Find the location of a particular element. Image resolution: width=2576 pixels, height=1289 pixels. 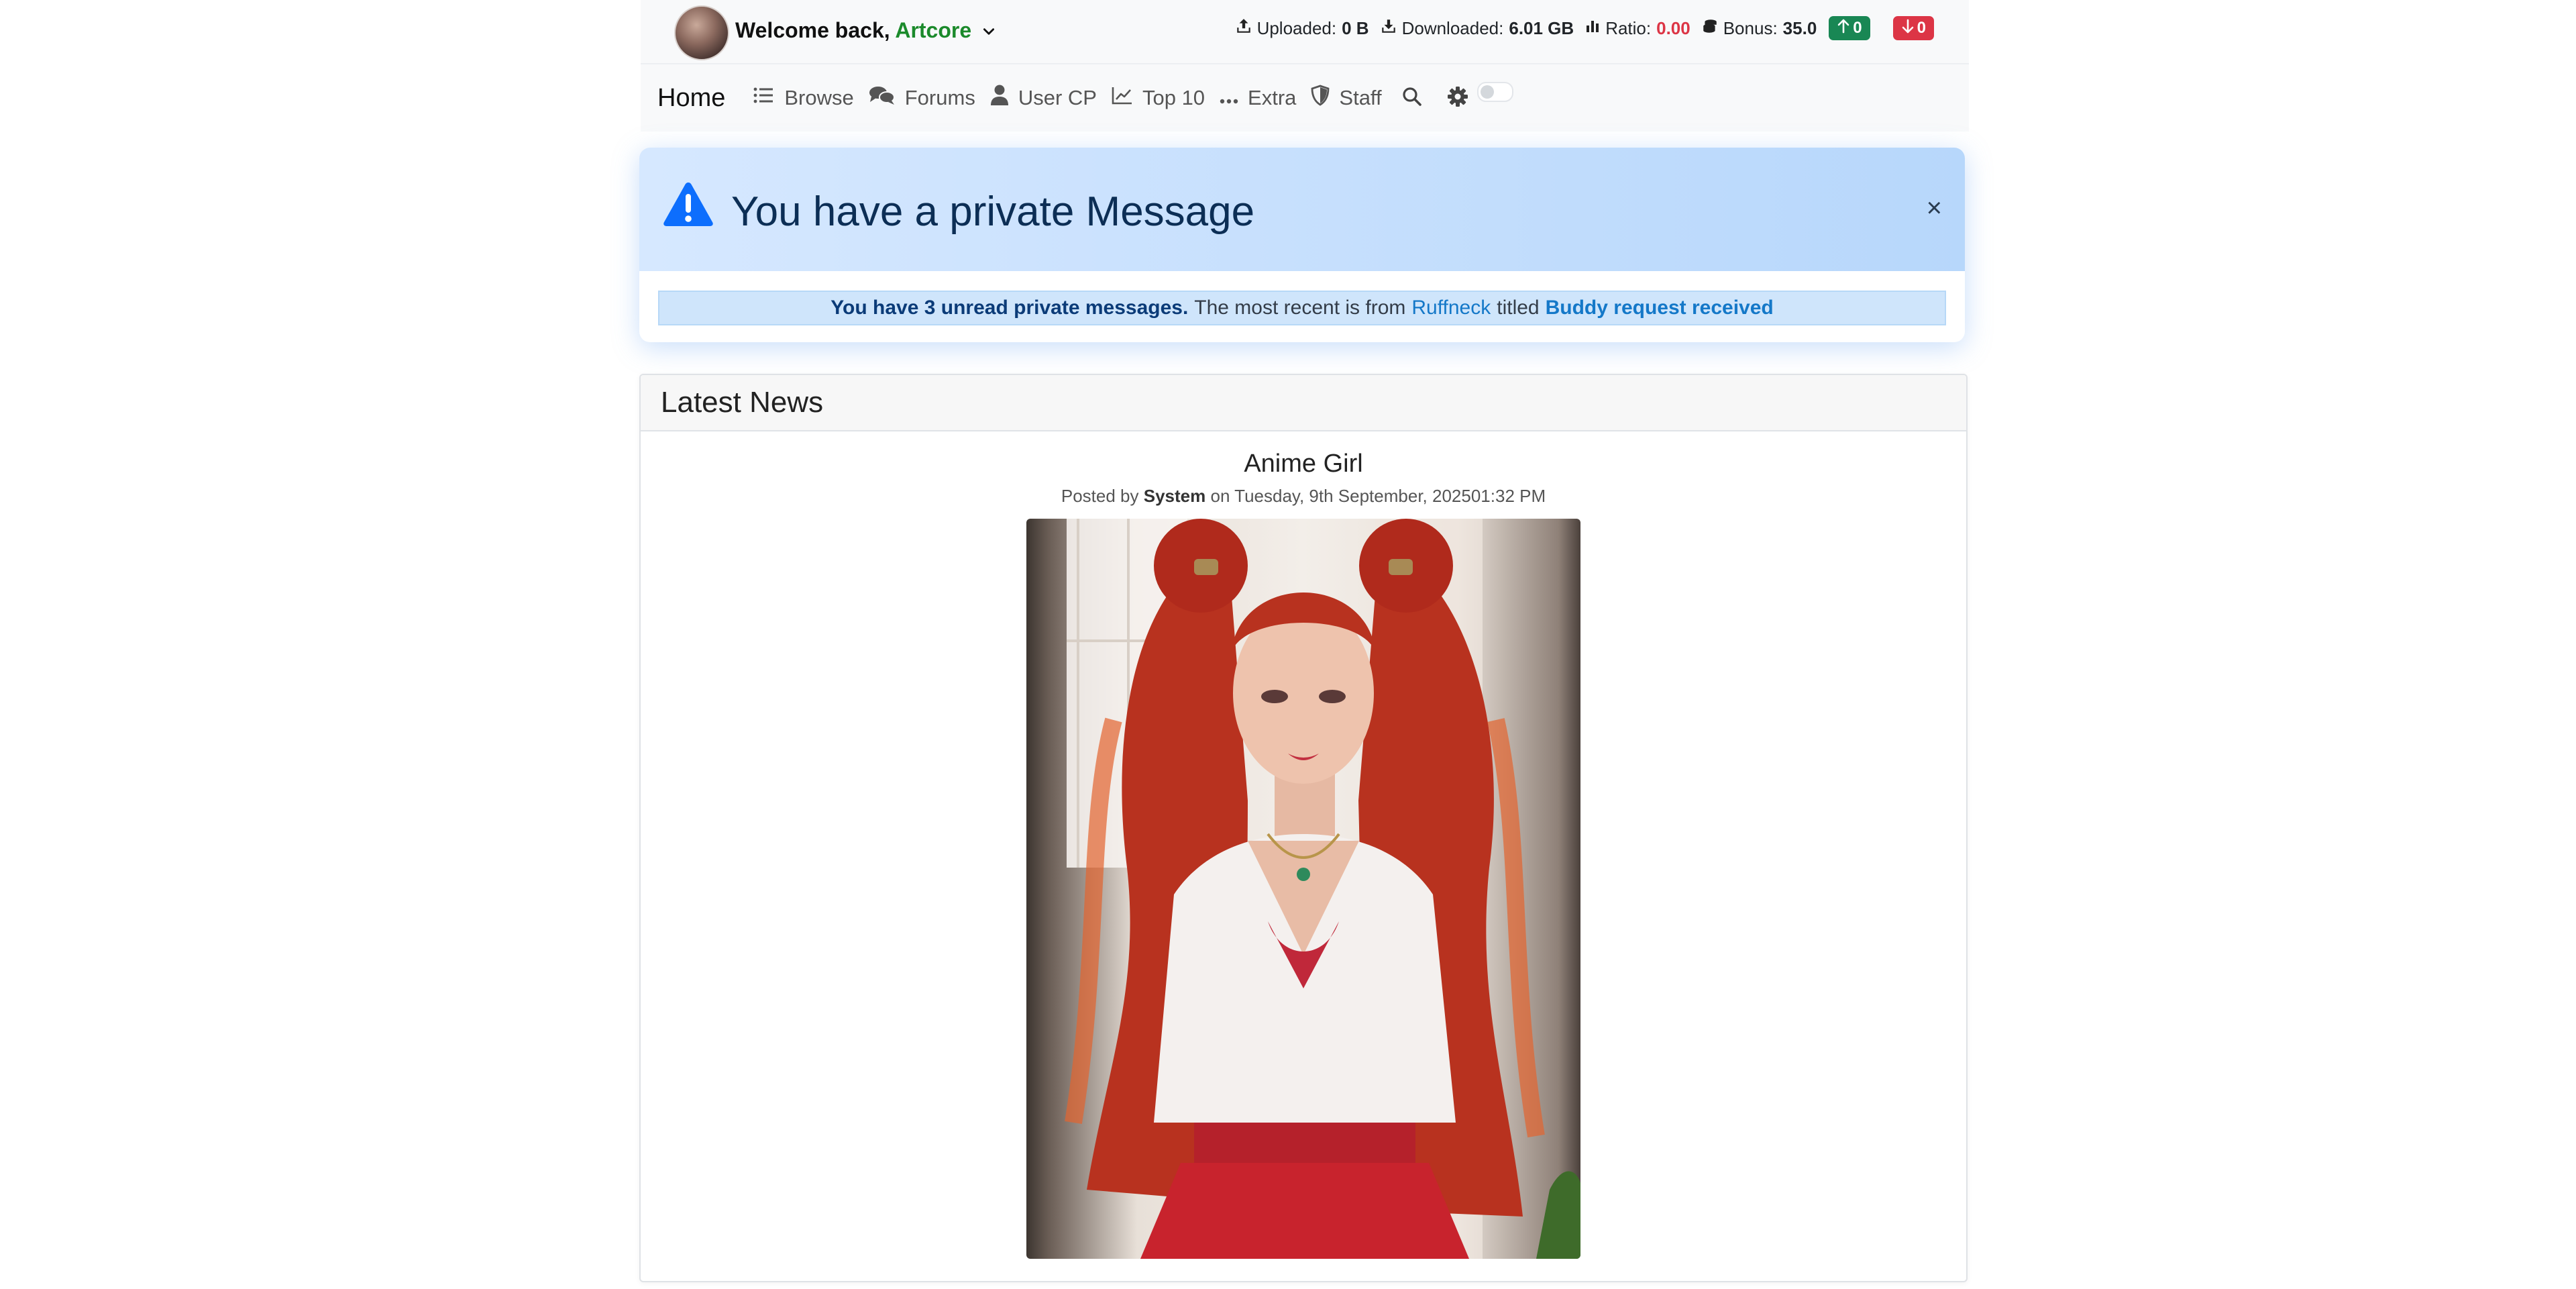

alert-header: You have a private Message × is located at coordinates (1302, 209).